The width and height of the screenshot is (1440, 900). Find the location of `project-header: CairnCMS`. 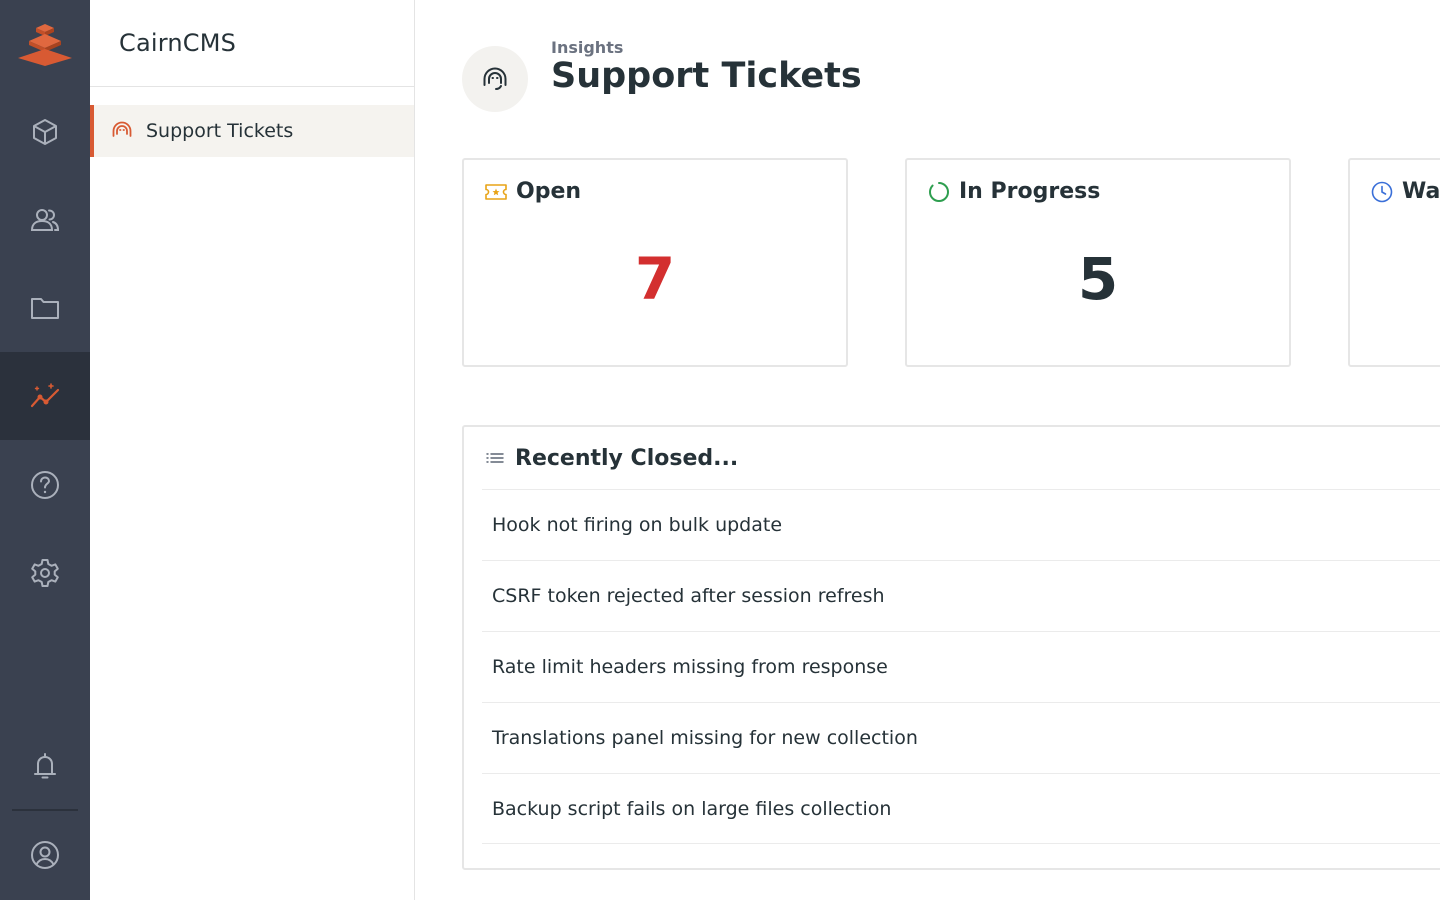

project-header: CairnCMS is located at coordinates (252, 43).